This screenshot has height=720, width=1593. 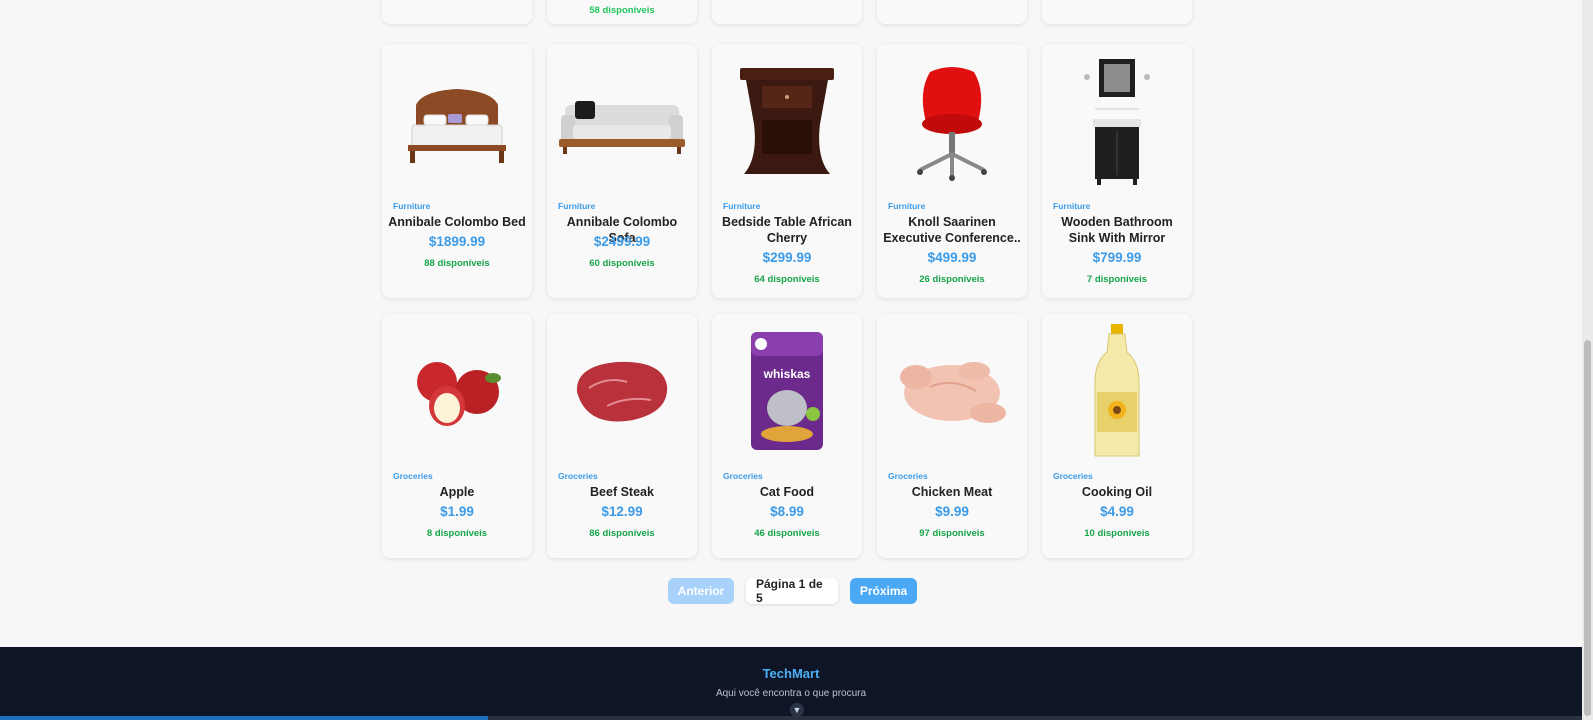 What do you see at coordinates (791, 673) in the screenshot?
I see `footer-brand: TechMart` at bounding box center [791, 673].